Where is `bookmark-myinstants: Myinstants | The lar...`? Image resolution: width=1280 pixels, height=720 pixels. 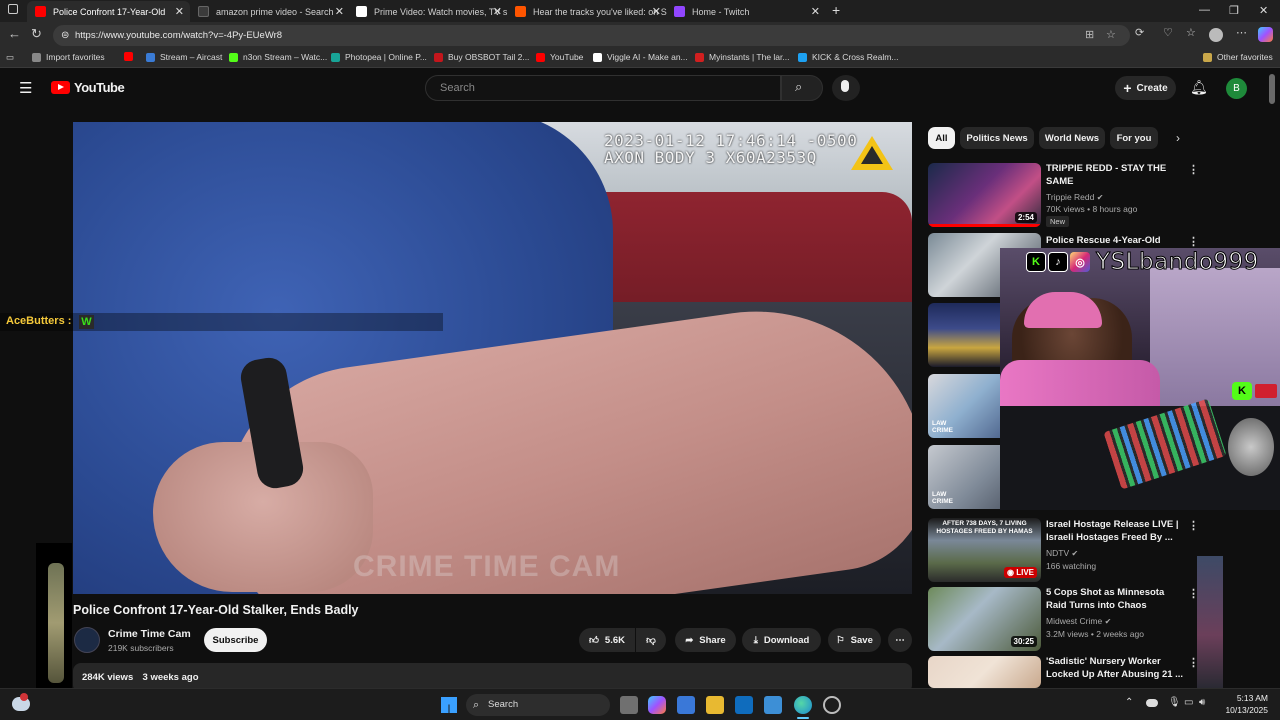
bookmark-myinstants: Myinstants | The lar... is located at coordinates (742, 57).